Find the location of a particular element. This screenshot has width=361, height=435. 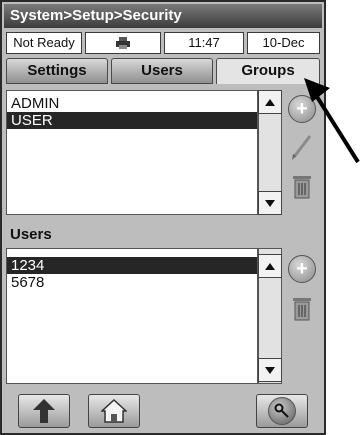

breadcrumb-title: System>Setup>Security is located at coordinates (163, 16).